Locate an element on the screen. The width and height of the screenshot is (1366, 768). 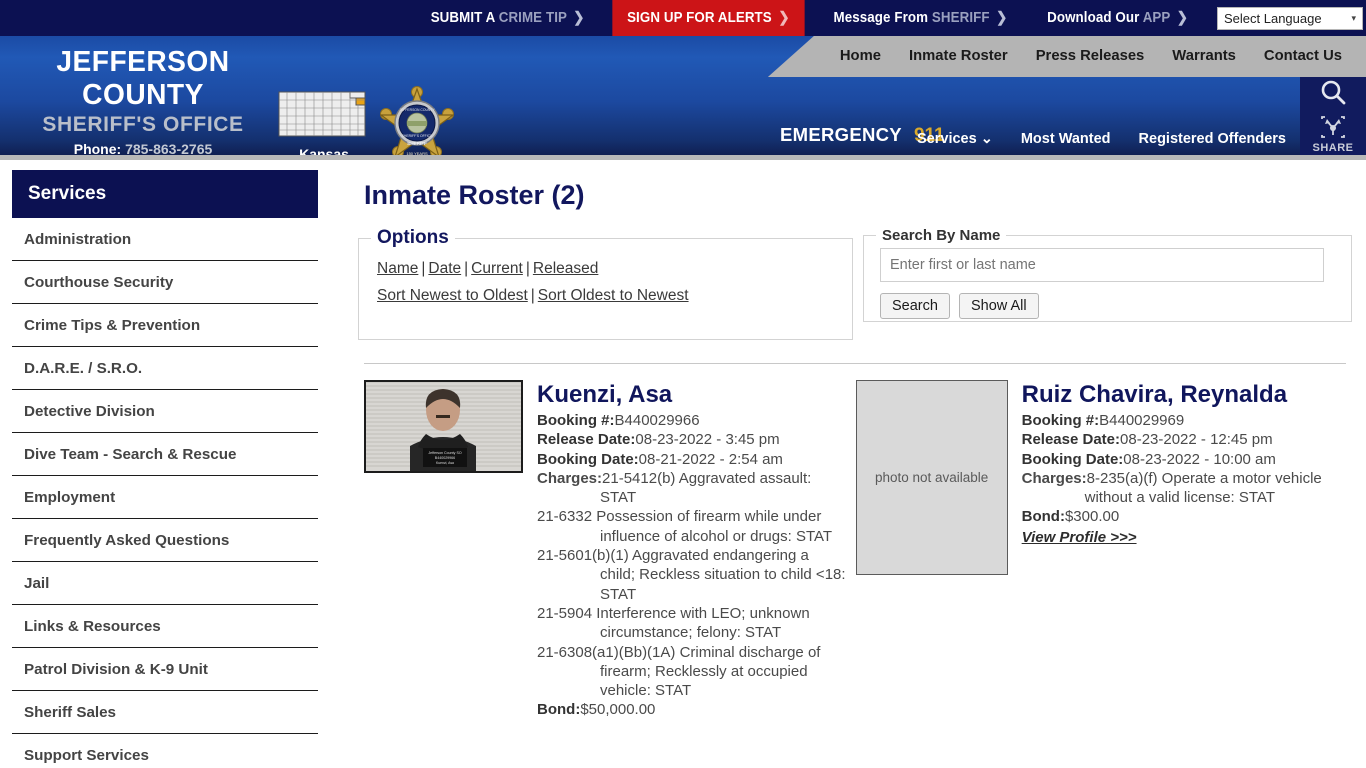
nav-registered-offenders: Registered Offenders is located at coordinates (1212, 139).